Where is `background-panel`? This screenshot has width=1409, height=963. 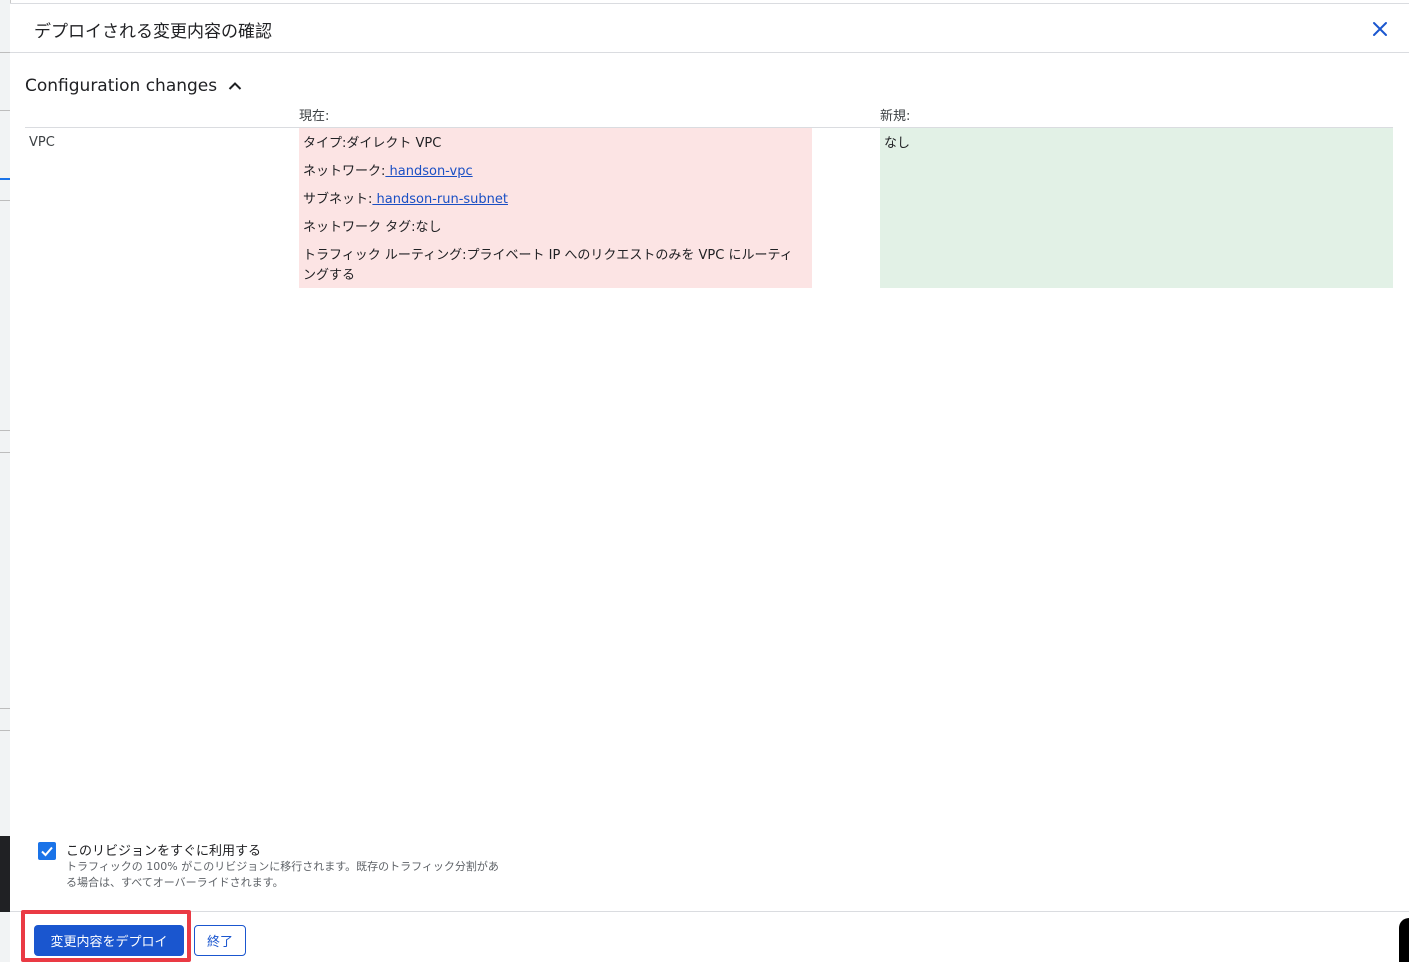 background-panel is located at coordinates (5, 874).